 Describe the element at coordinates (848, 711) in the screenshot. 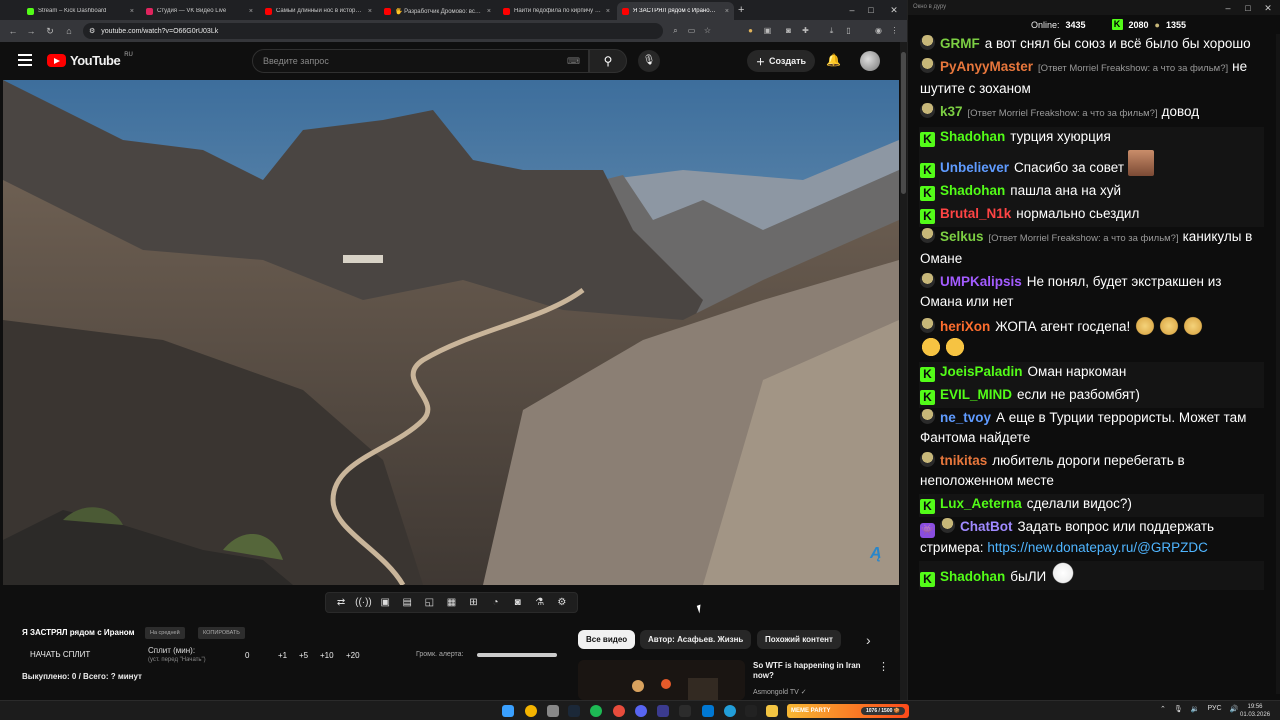

I see `meme-party-widget: MEME PARTY 1076 / 1500 🍪` at that location.